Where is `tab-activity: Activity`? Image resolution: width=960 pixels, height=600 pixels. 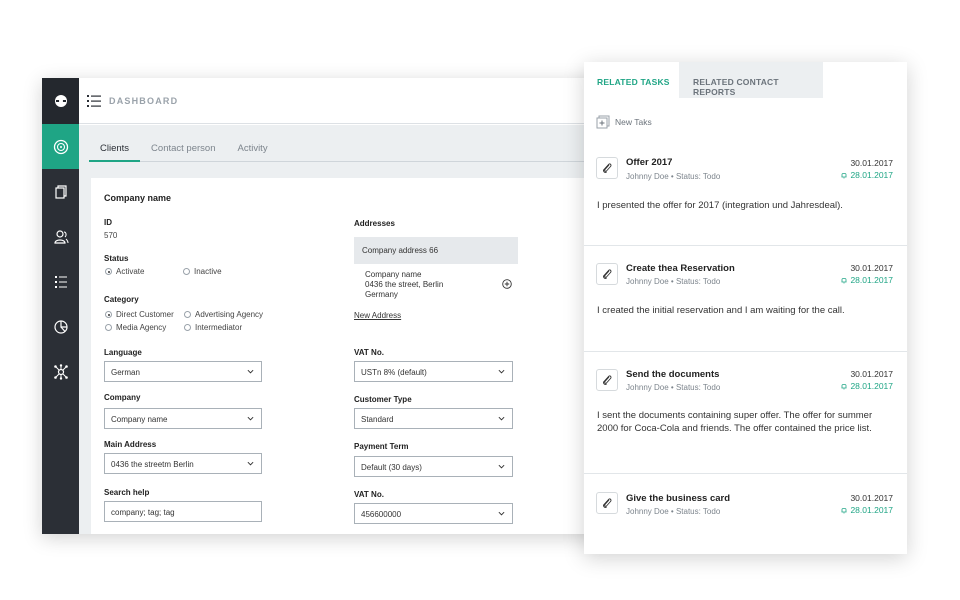
tab-activity: Activity is located at coordinates (252, 149).